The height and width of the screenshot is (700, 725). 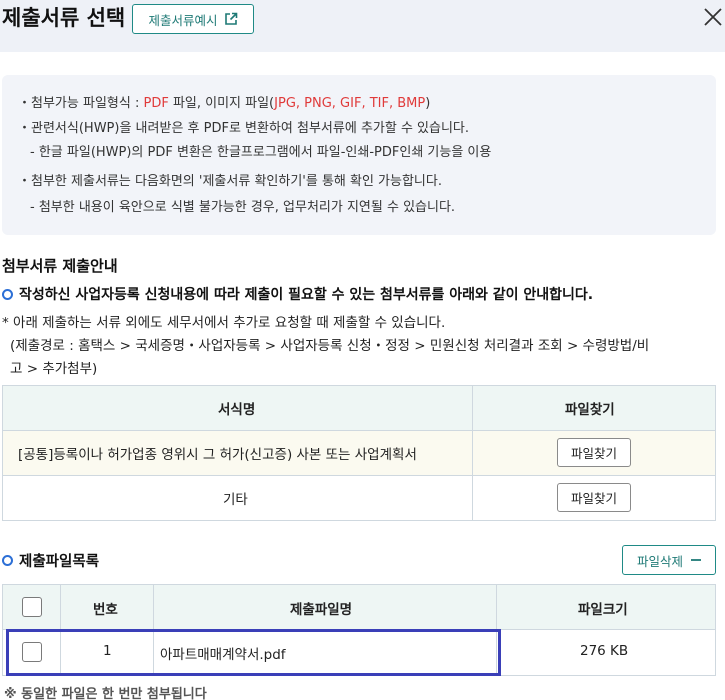 What do you see at coordinates (183, 20) in the screenshot?
I see `submission-example-label: 제출서류예시` at bounding box center [183, 20].